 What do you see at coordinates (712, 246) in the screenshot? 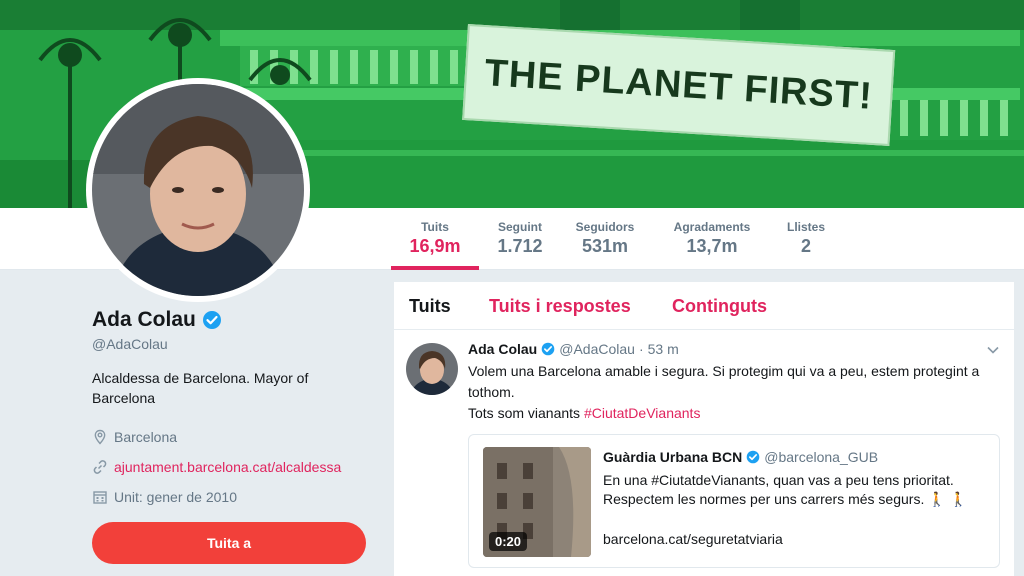
I see `stat-value: 13,7m` at bounding box center [712, 246].